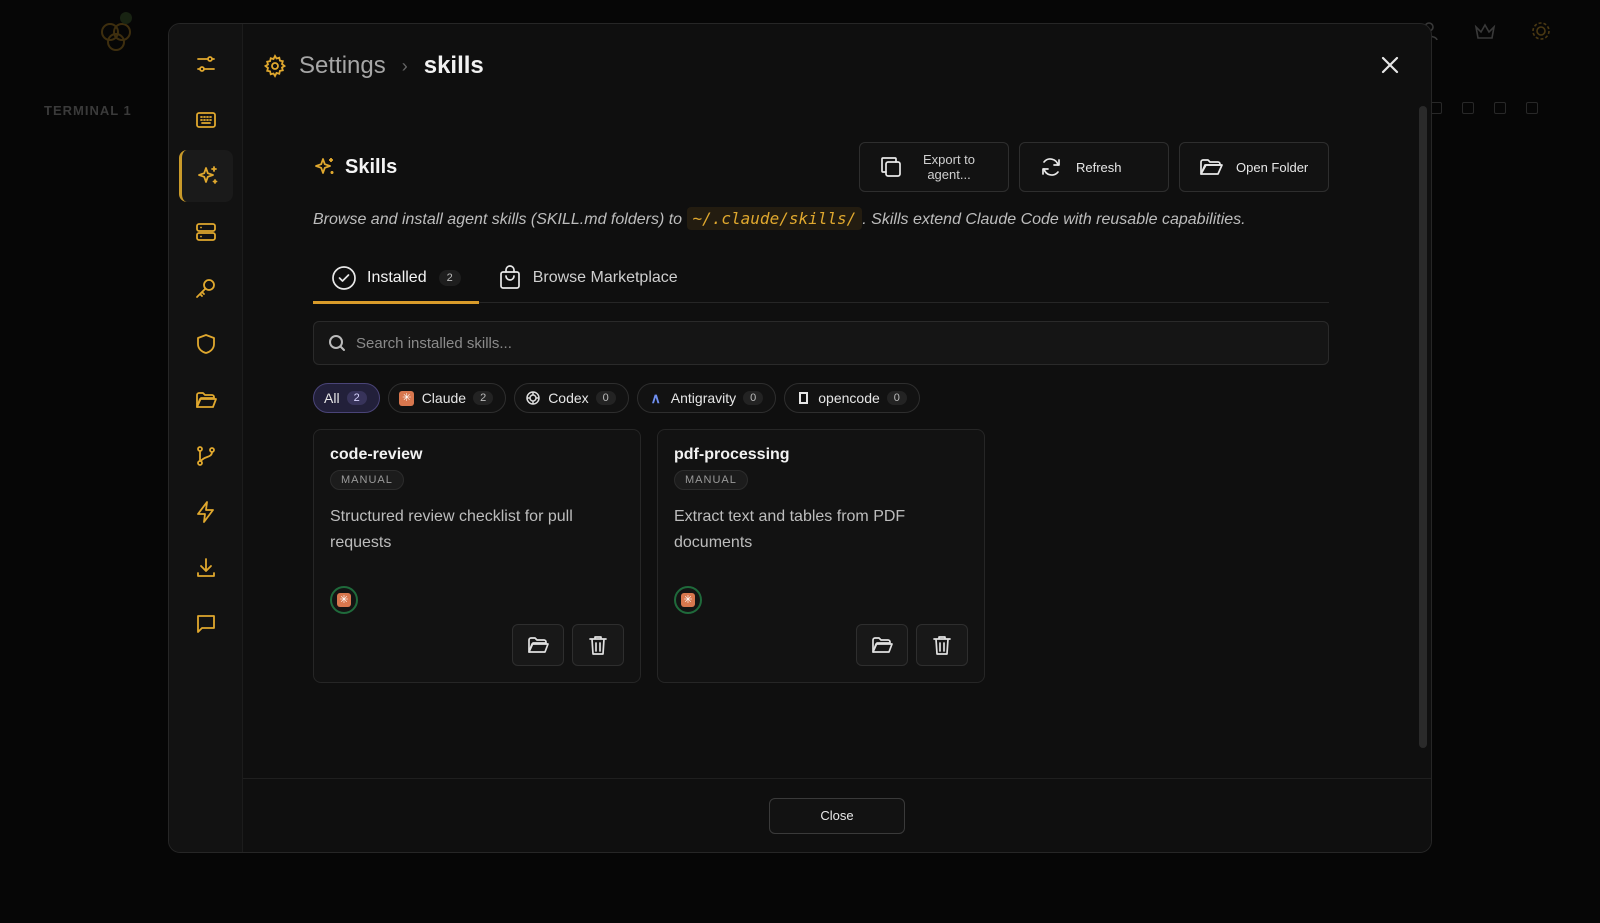 The image size is (1600, 923). What do you see at coordinates (206, 344) in the screenshot?
I see `sidebar-item-security` at bounding box center [206, 344].